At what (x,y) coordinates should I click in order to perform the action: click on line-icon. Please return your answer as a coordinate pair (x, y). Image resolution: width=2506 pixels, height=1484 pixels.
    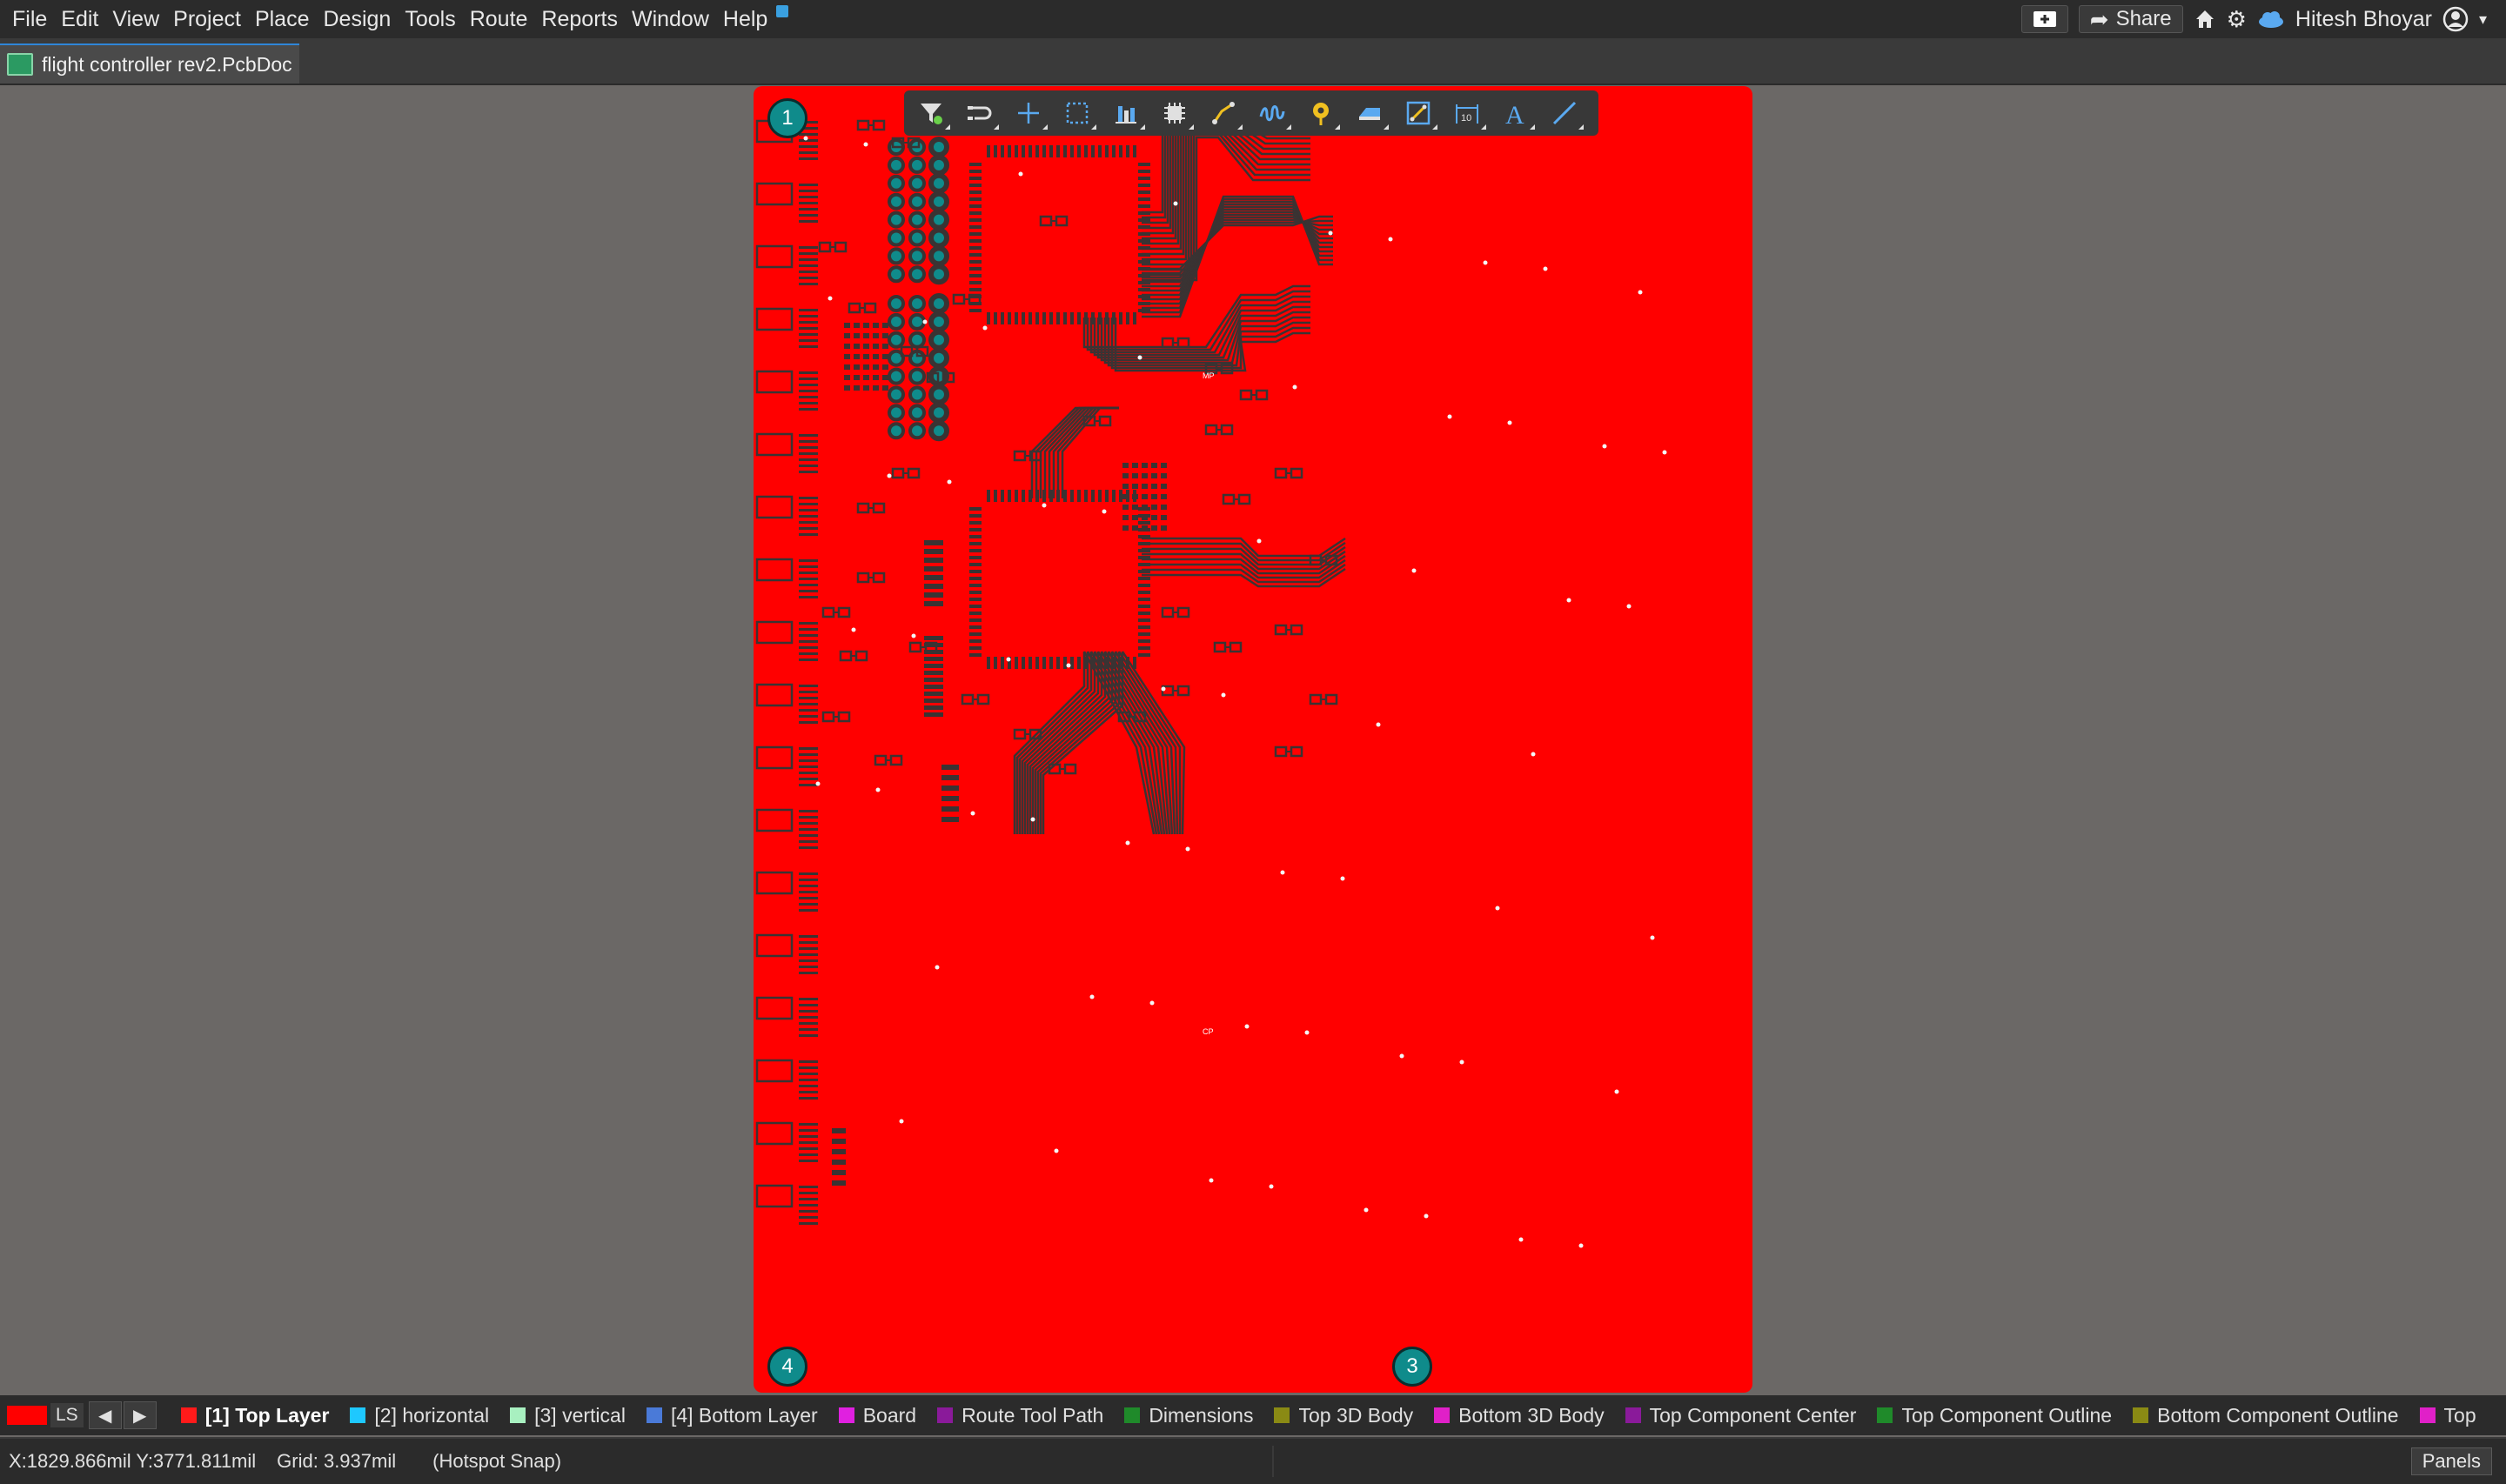
    Looking at the image, I should click on (1564, 113).